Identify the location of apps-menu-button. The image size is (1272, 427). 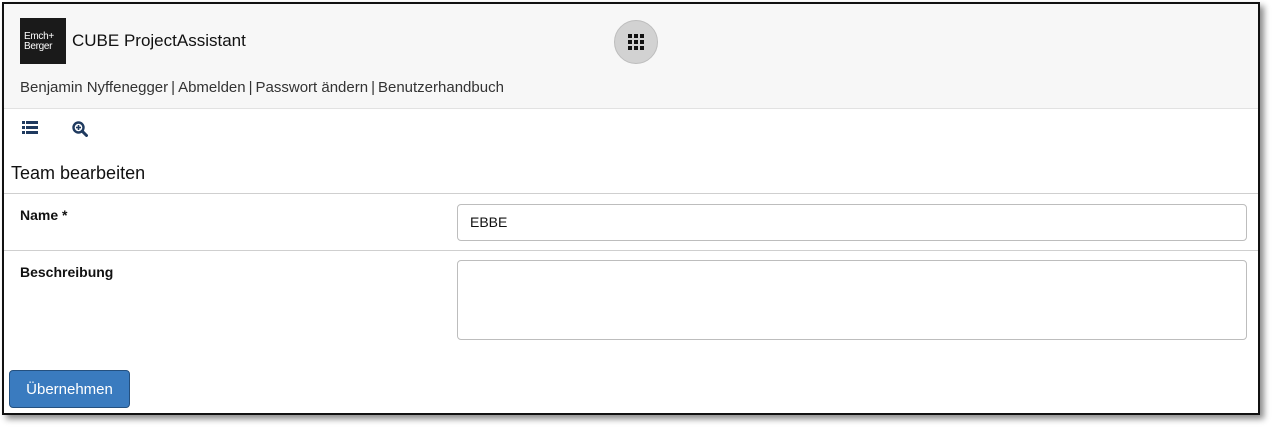
(636, 42).